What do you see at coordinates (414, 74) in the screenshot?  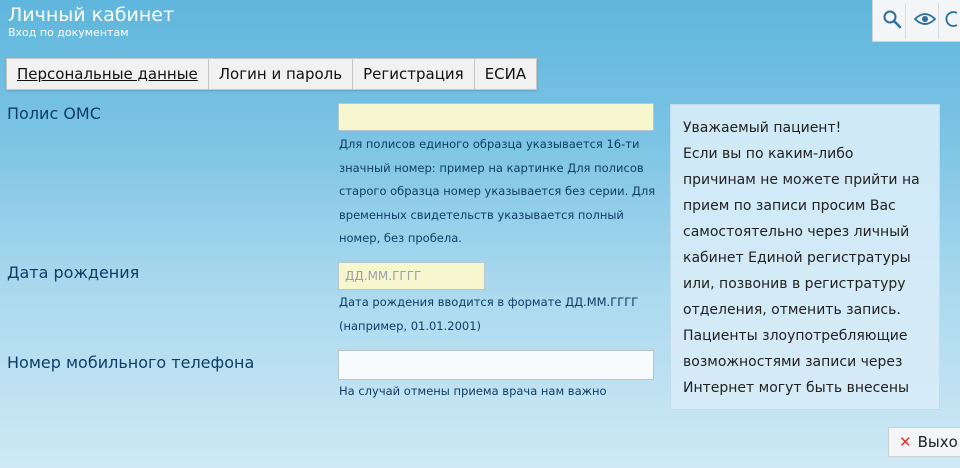 I see `tab-registration: Регистрация` at bounding box center [414, 74].